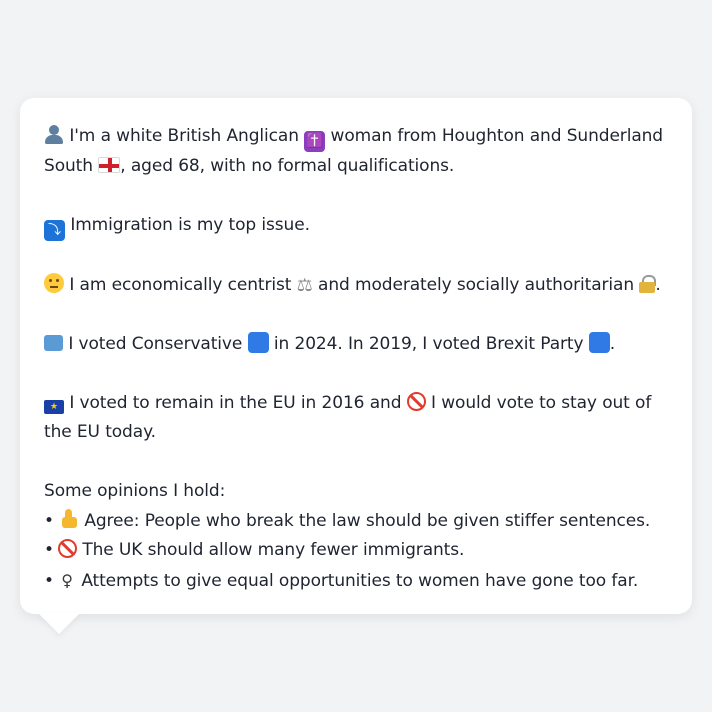 The height and width of the screenshot is (712, 712). I want to click on arrow-icon: ⤵, so click(54, 230).